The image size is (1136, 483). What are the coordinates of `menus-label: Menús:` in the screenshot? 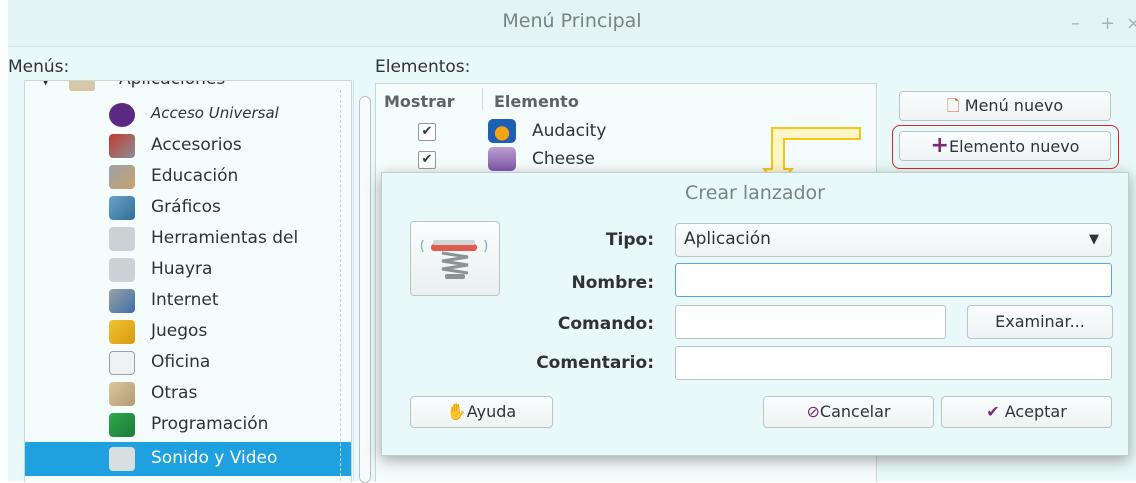 It's located at (39, 67).